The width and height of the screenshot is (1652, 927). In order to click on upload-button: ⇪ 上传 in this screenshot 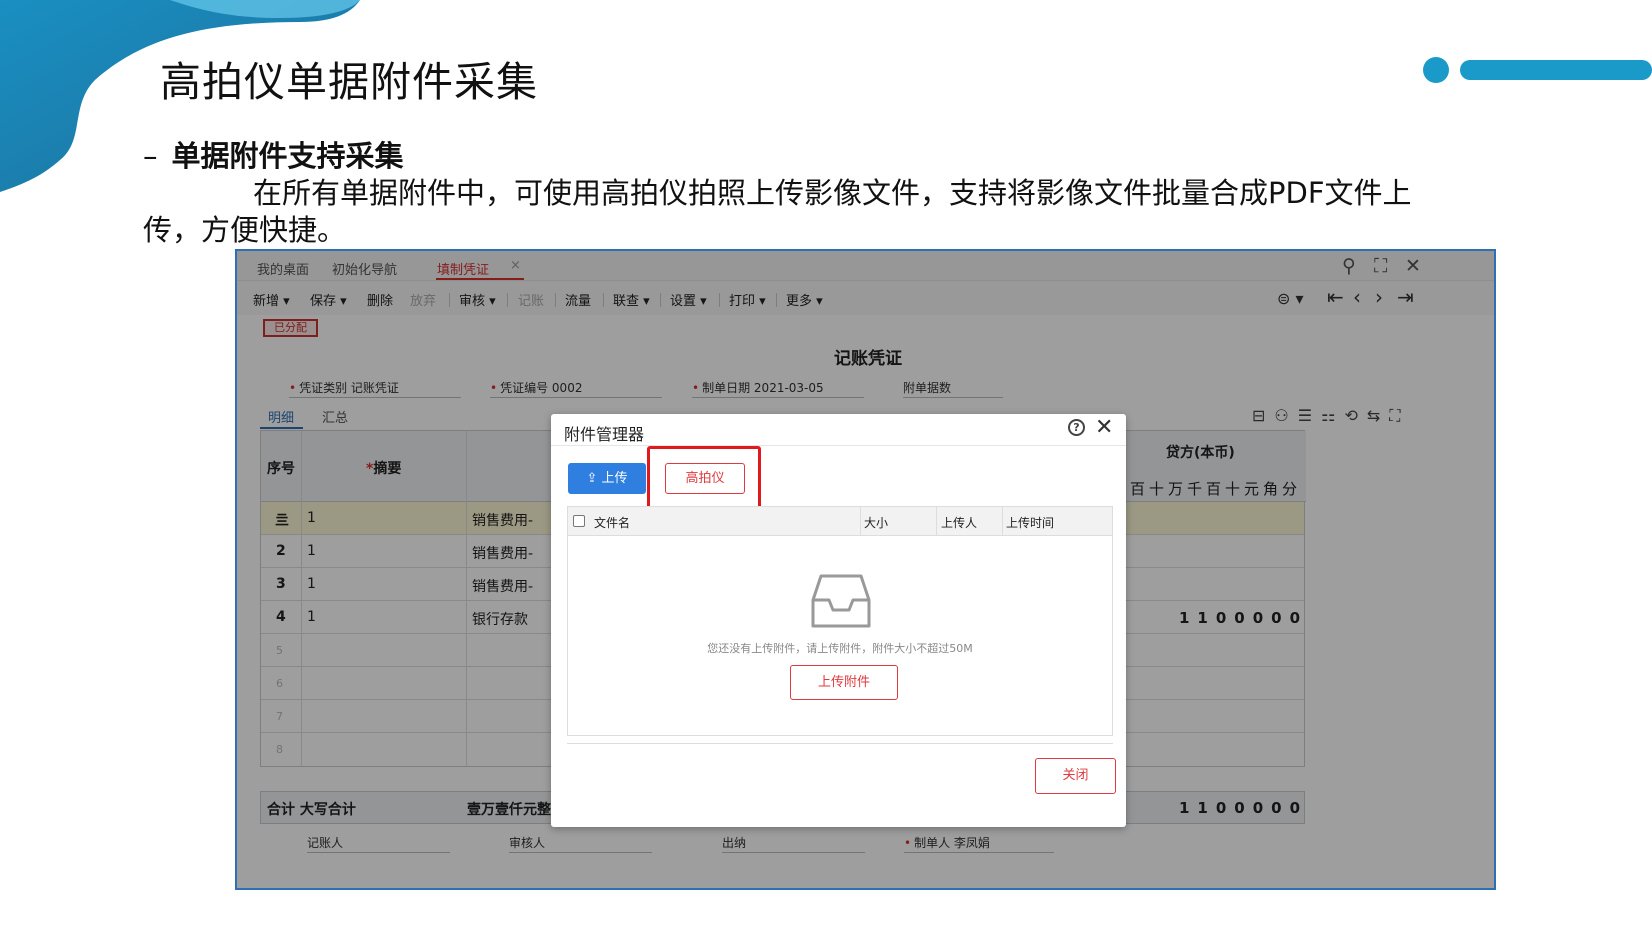, I will do `click(607, 478)`.